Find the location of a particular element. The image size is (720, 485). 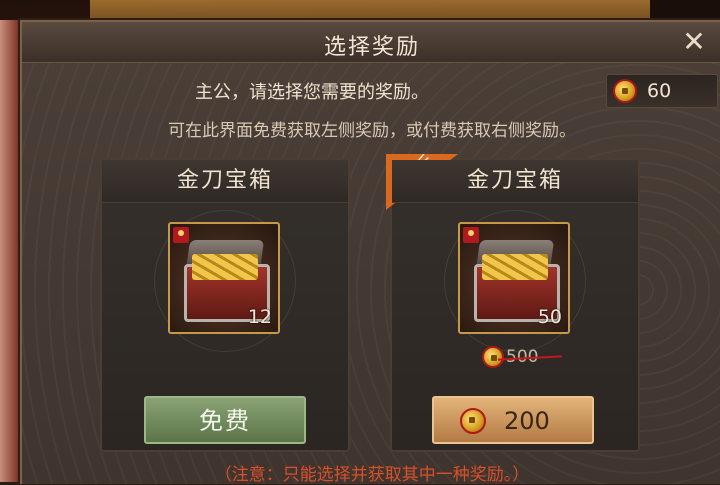

buy-button: 200 is located at coordinates (513, 420).